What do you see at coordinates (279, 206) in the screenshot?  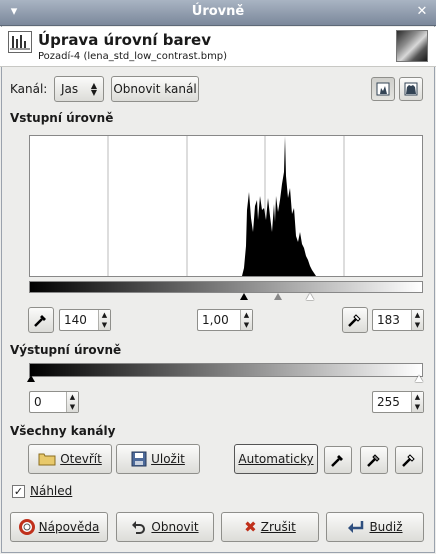 I see `histogram-shape` at bounding box center [279, 206].